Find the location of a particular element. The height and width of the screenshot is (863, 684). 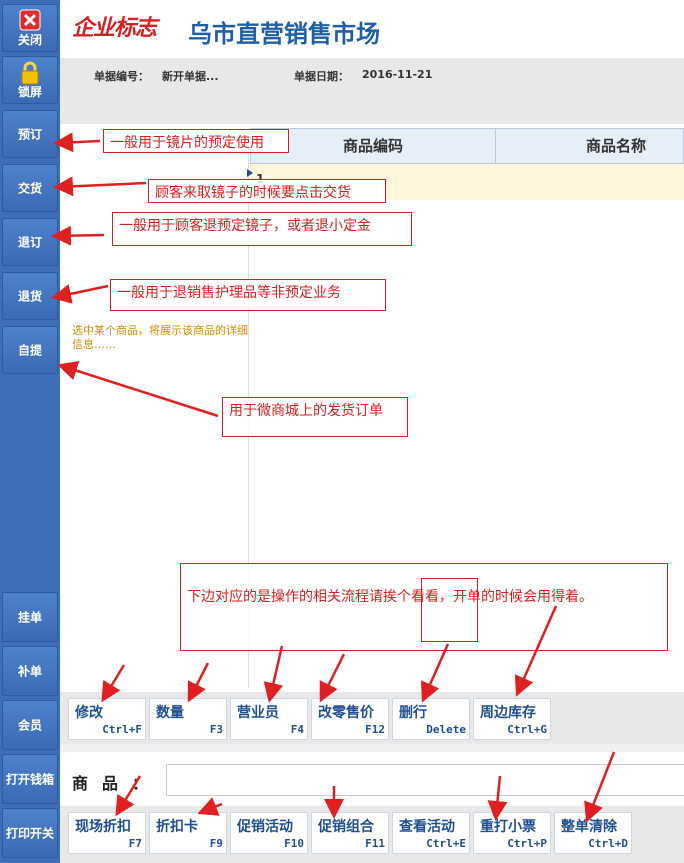

sidebar-item-label: 退订 is located at coordinates (29, 242).